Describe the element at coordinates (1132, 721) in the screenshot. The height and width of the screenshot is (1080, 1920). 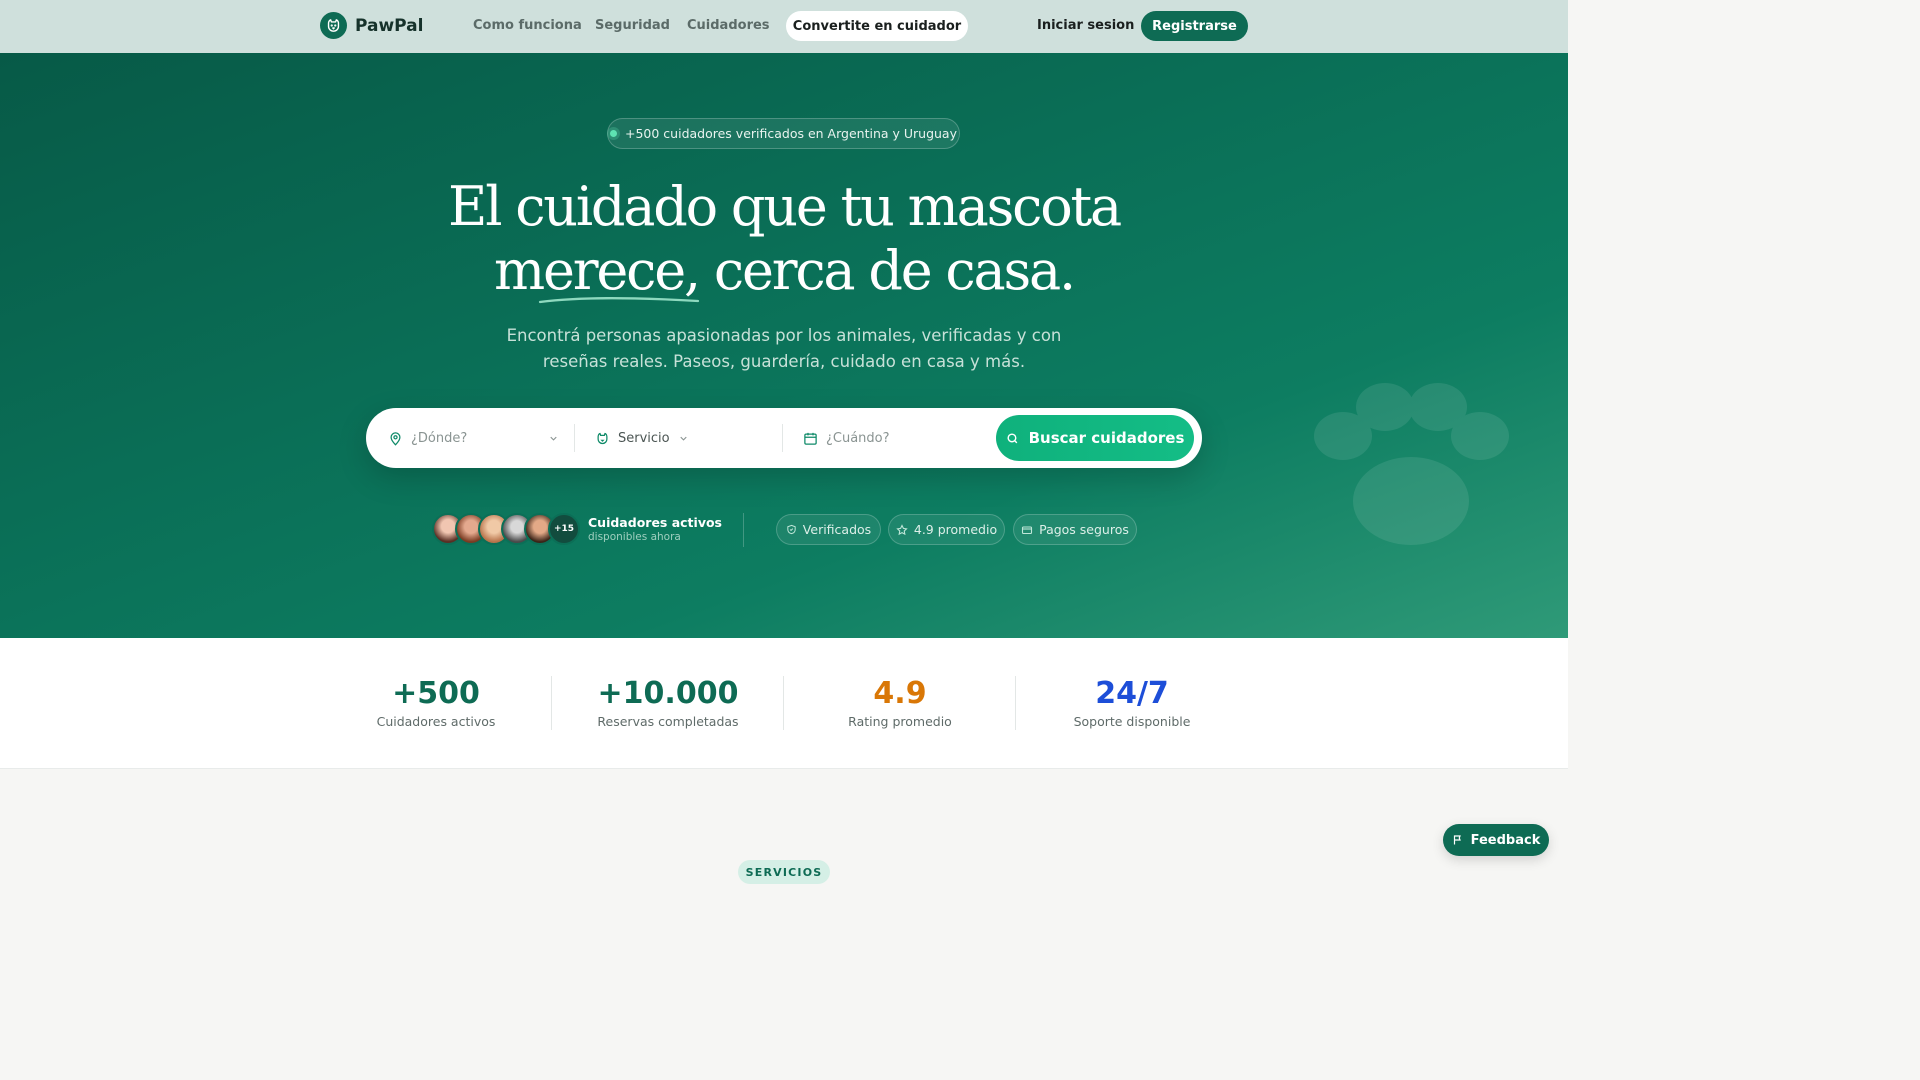
I see `stat-label: Soporte disponible` at that location.